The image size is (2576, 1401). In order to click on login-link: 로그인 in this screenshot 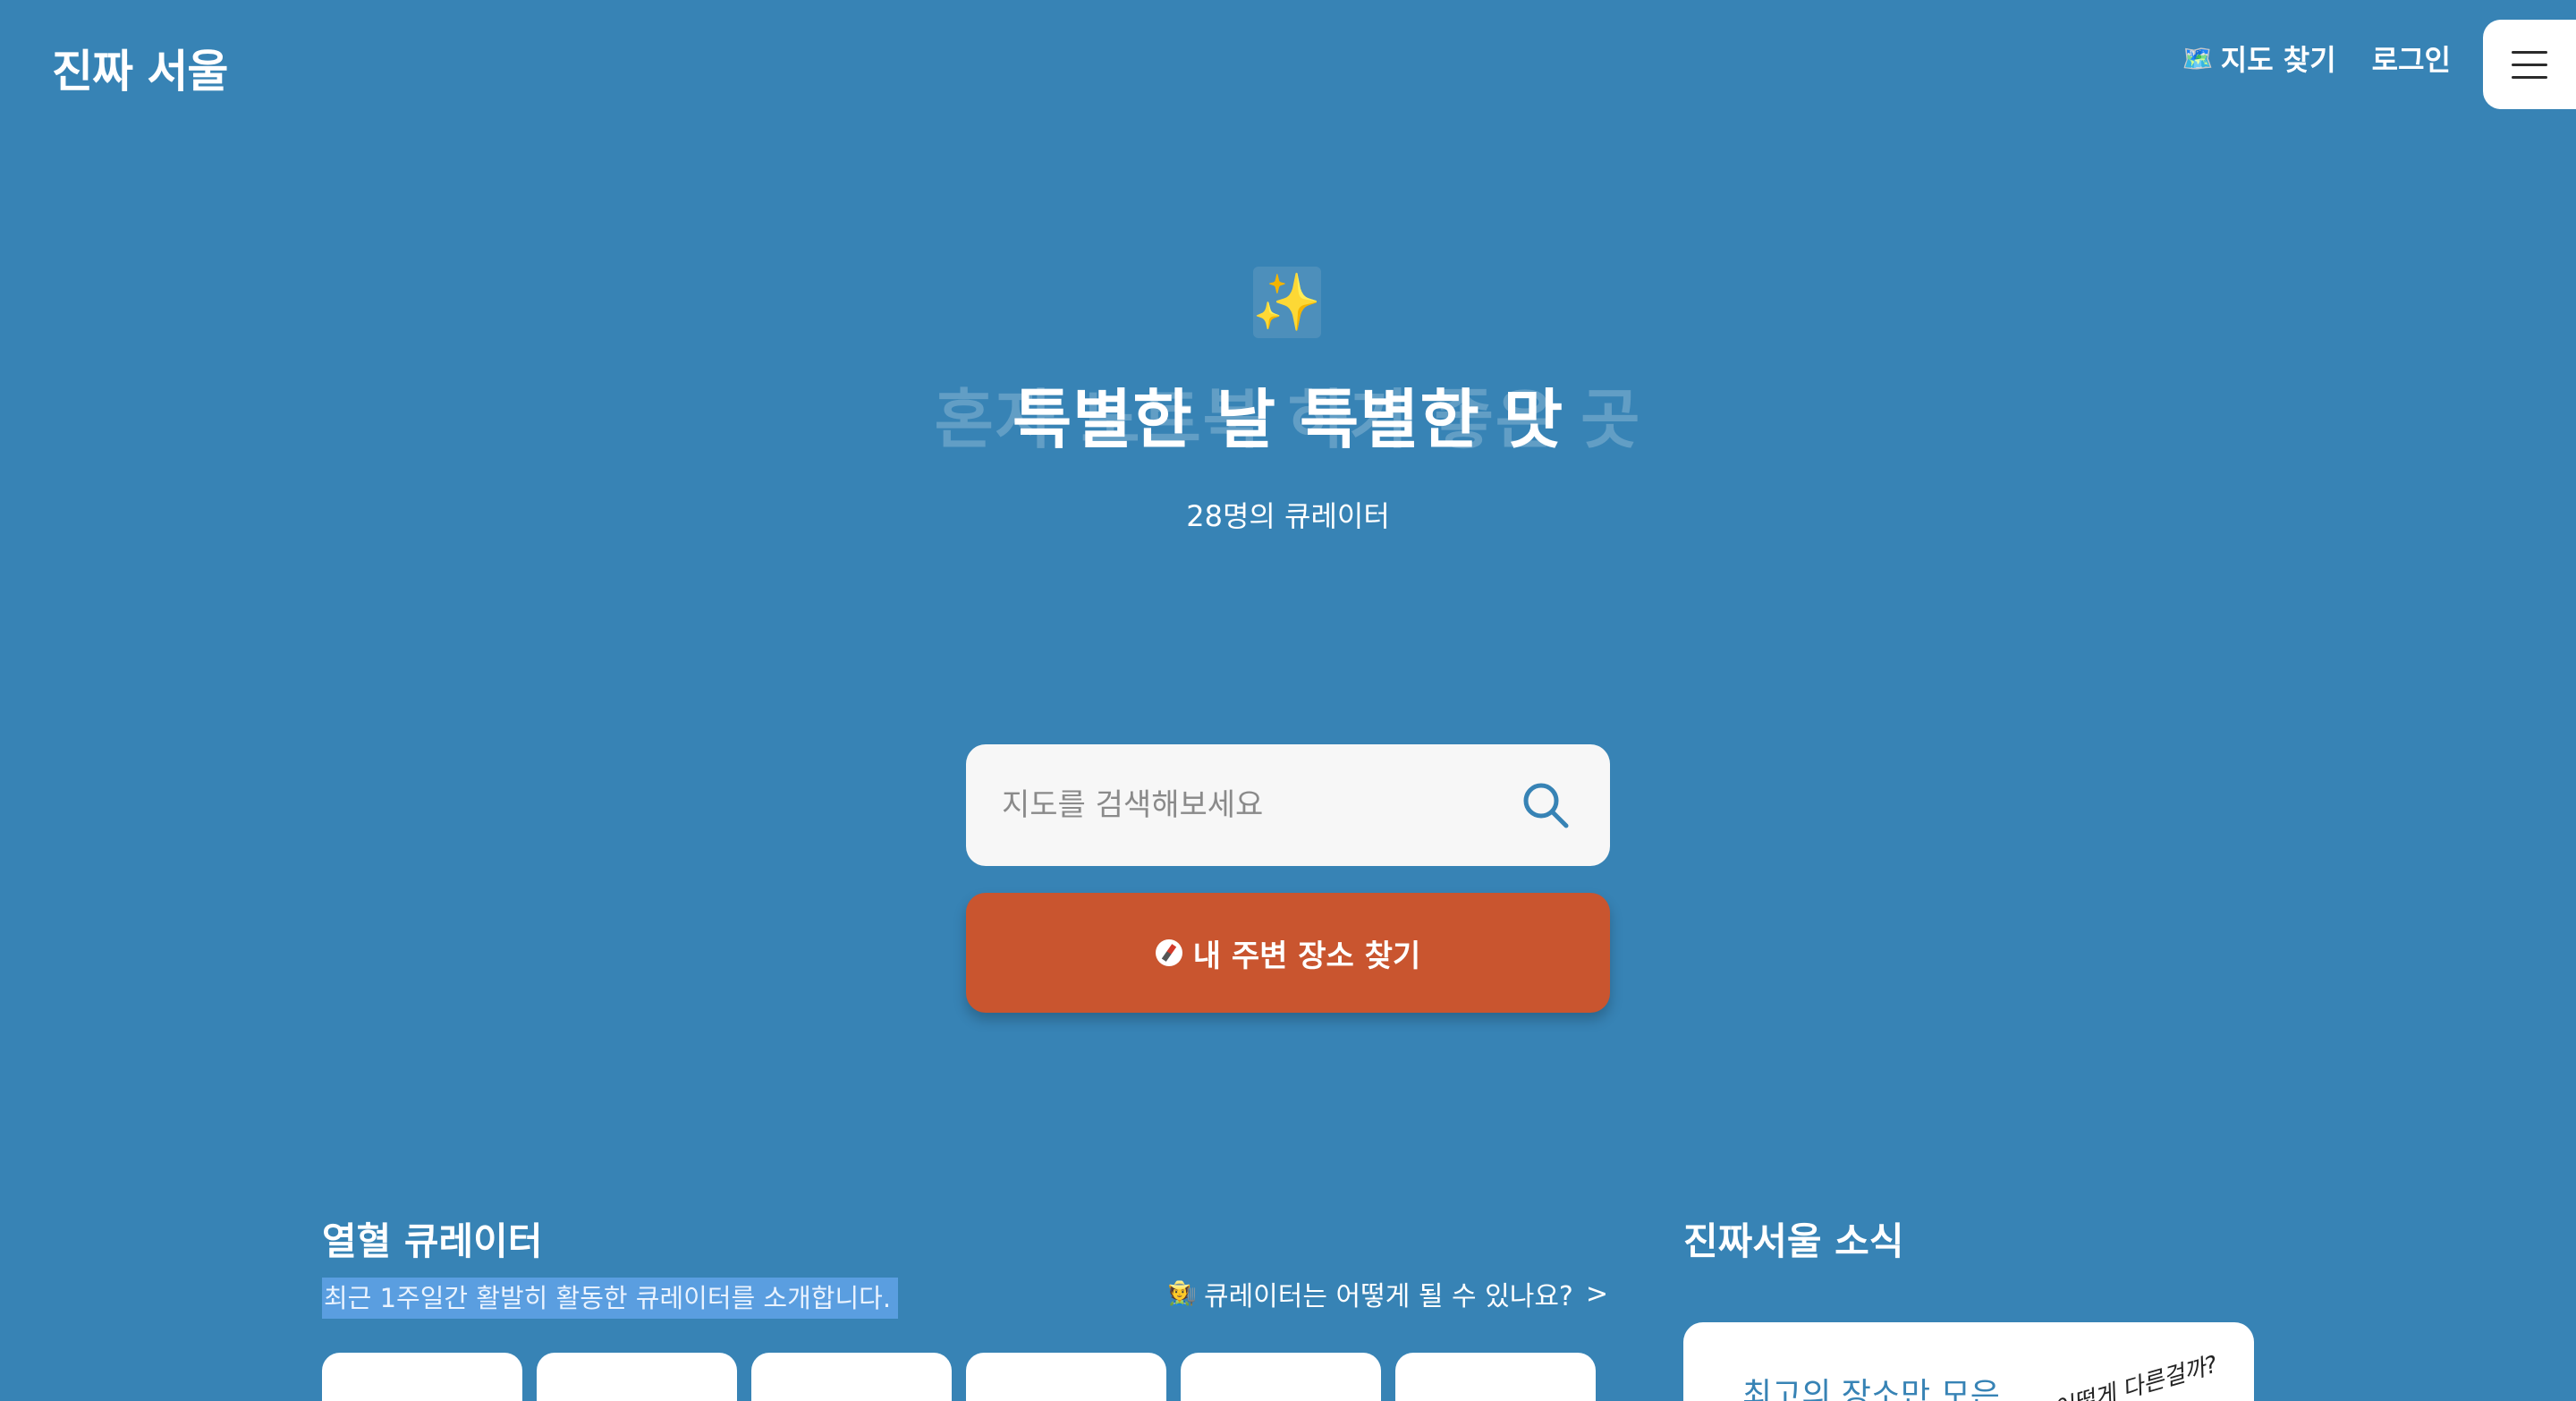, I will do `click(2411, 58)`.